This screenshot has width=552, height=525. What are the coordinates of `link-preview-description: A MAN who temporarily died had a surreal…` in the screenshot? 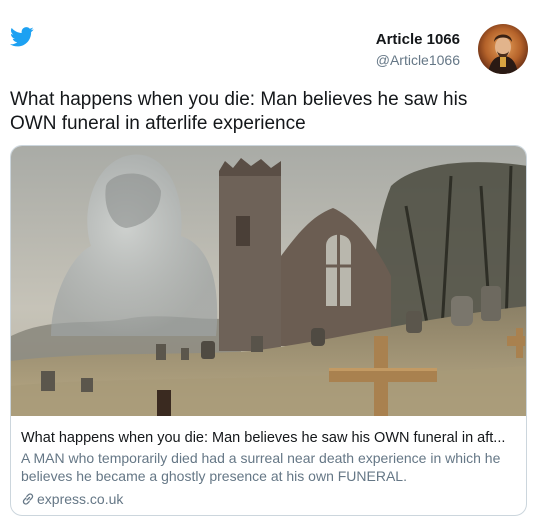 It's located at (261, 467).